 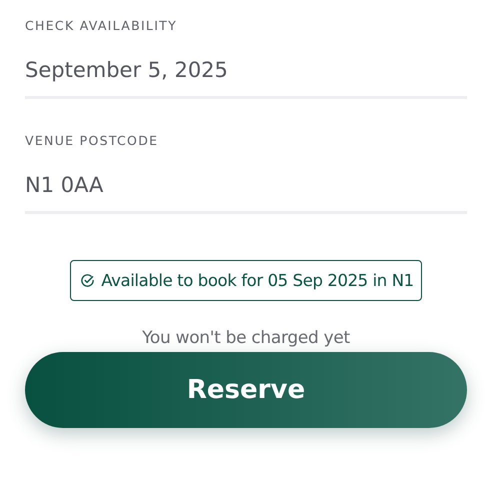 I want to click on field-label: CHECK AVAILABILITY, so click(x=101, y=26).